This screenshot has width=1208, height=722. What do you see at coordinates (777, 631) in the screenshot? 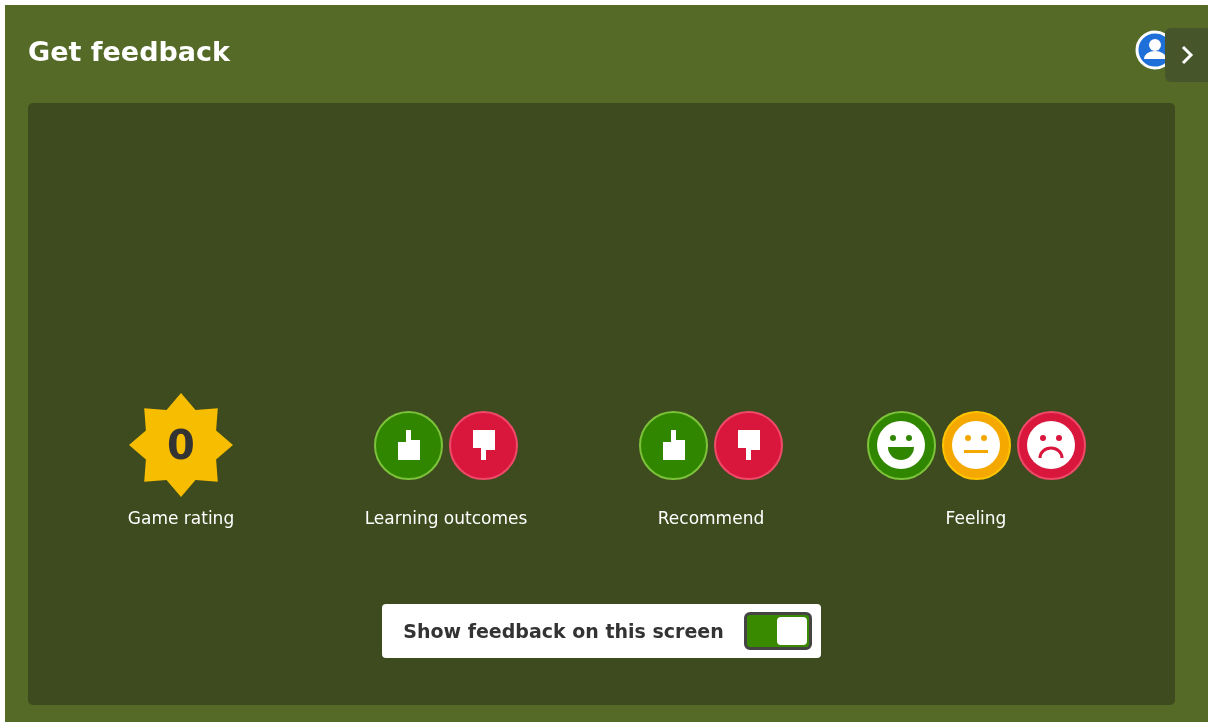
I see `toggle-switch` at bounding box center [777, 631].